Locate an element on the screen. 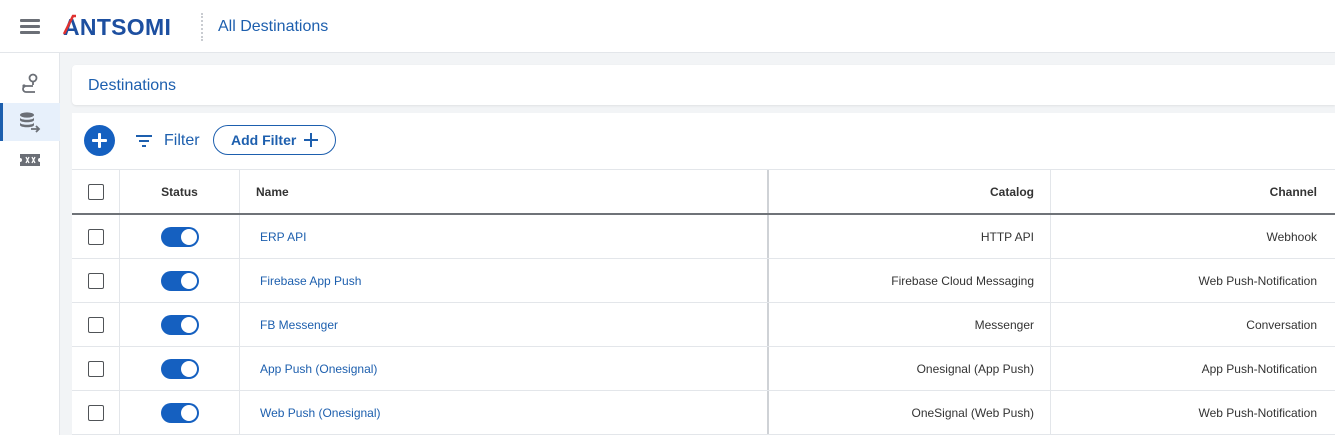 This screenshot has width=1335, height=435. journey-pin-icon is located at coordinates (30, 83).